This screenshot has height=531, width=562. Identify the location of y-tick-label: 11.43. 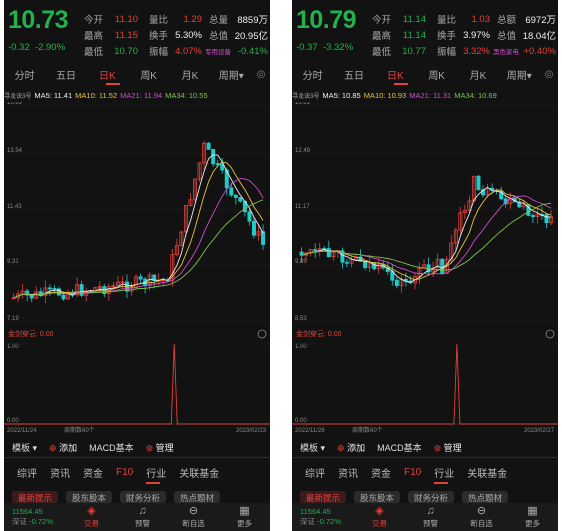
(14, 207).